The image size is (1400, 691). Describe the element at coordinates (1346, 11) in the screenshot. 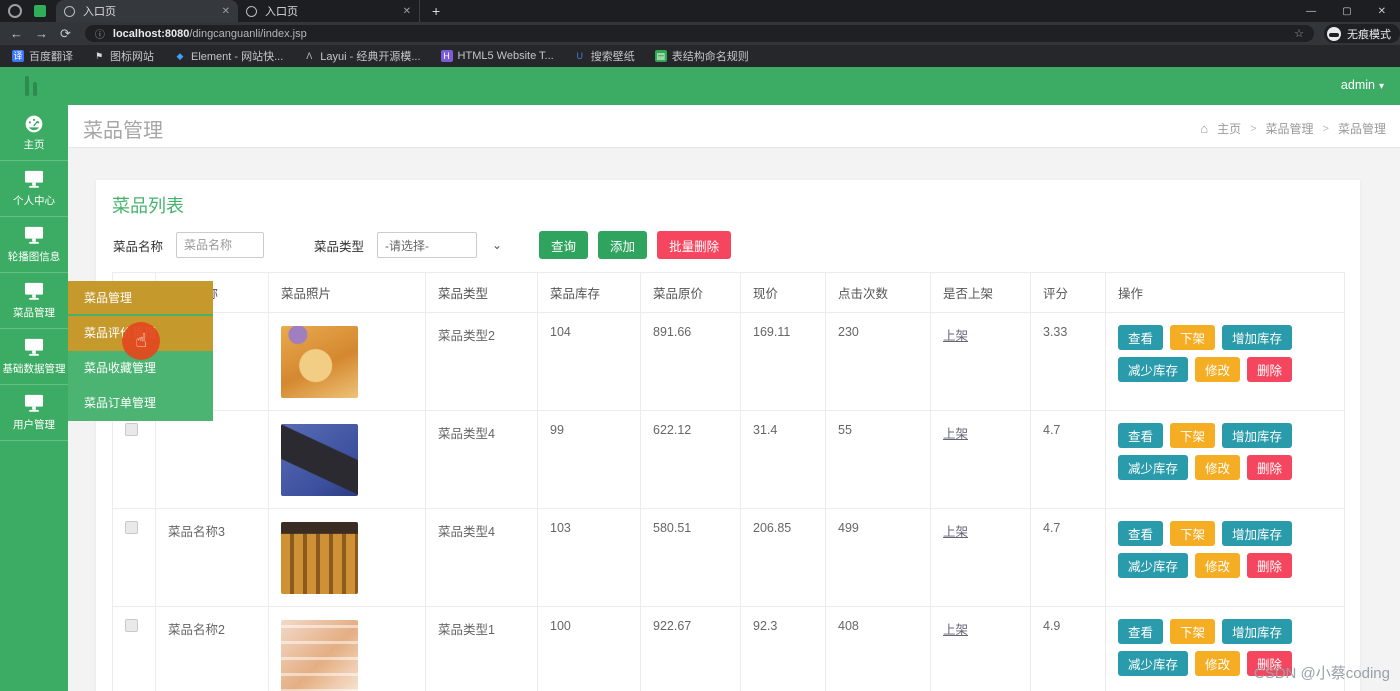

I see `maximize-icon: ▢` at that location.